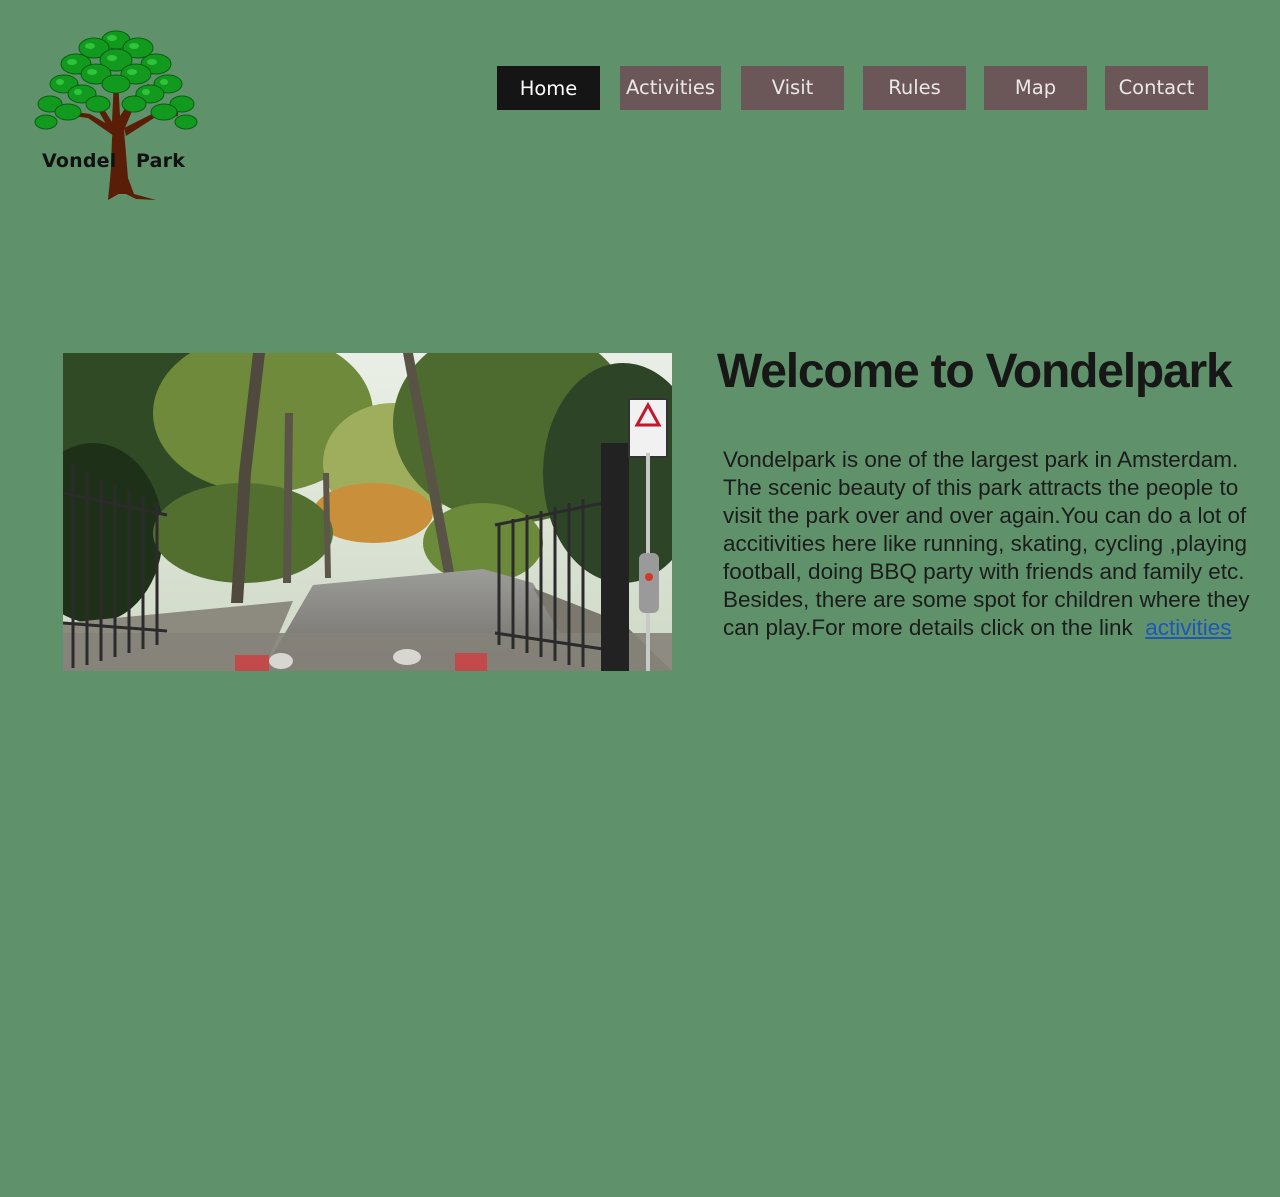  Describe the element at coordinates (975, 371) in the screenshot. I see `page-title: Welcome to Vondelpark` at that location.